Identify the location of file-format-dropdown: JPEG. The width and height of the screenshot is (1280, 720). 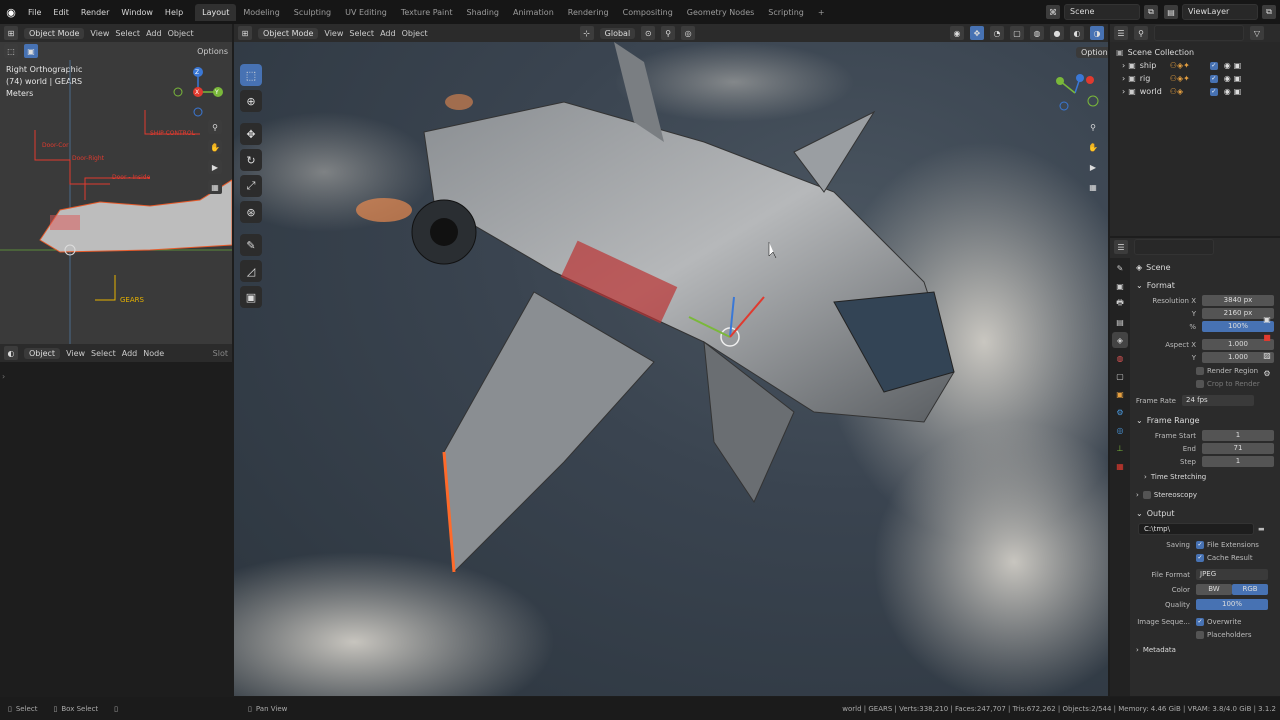
(1232, 574).